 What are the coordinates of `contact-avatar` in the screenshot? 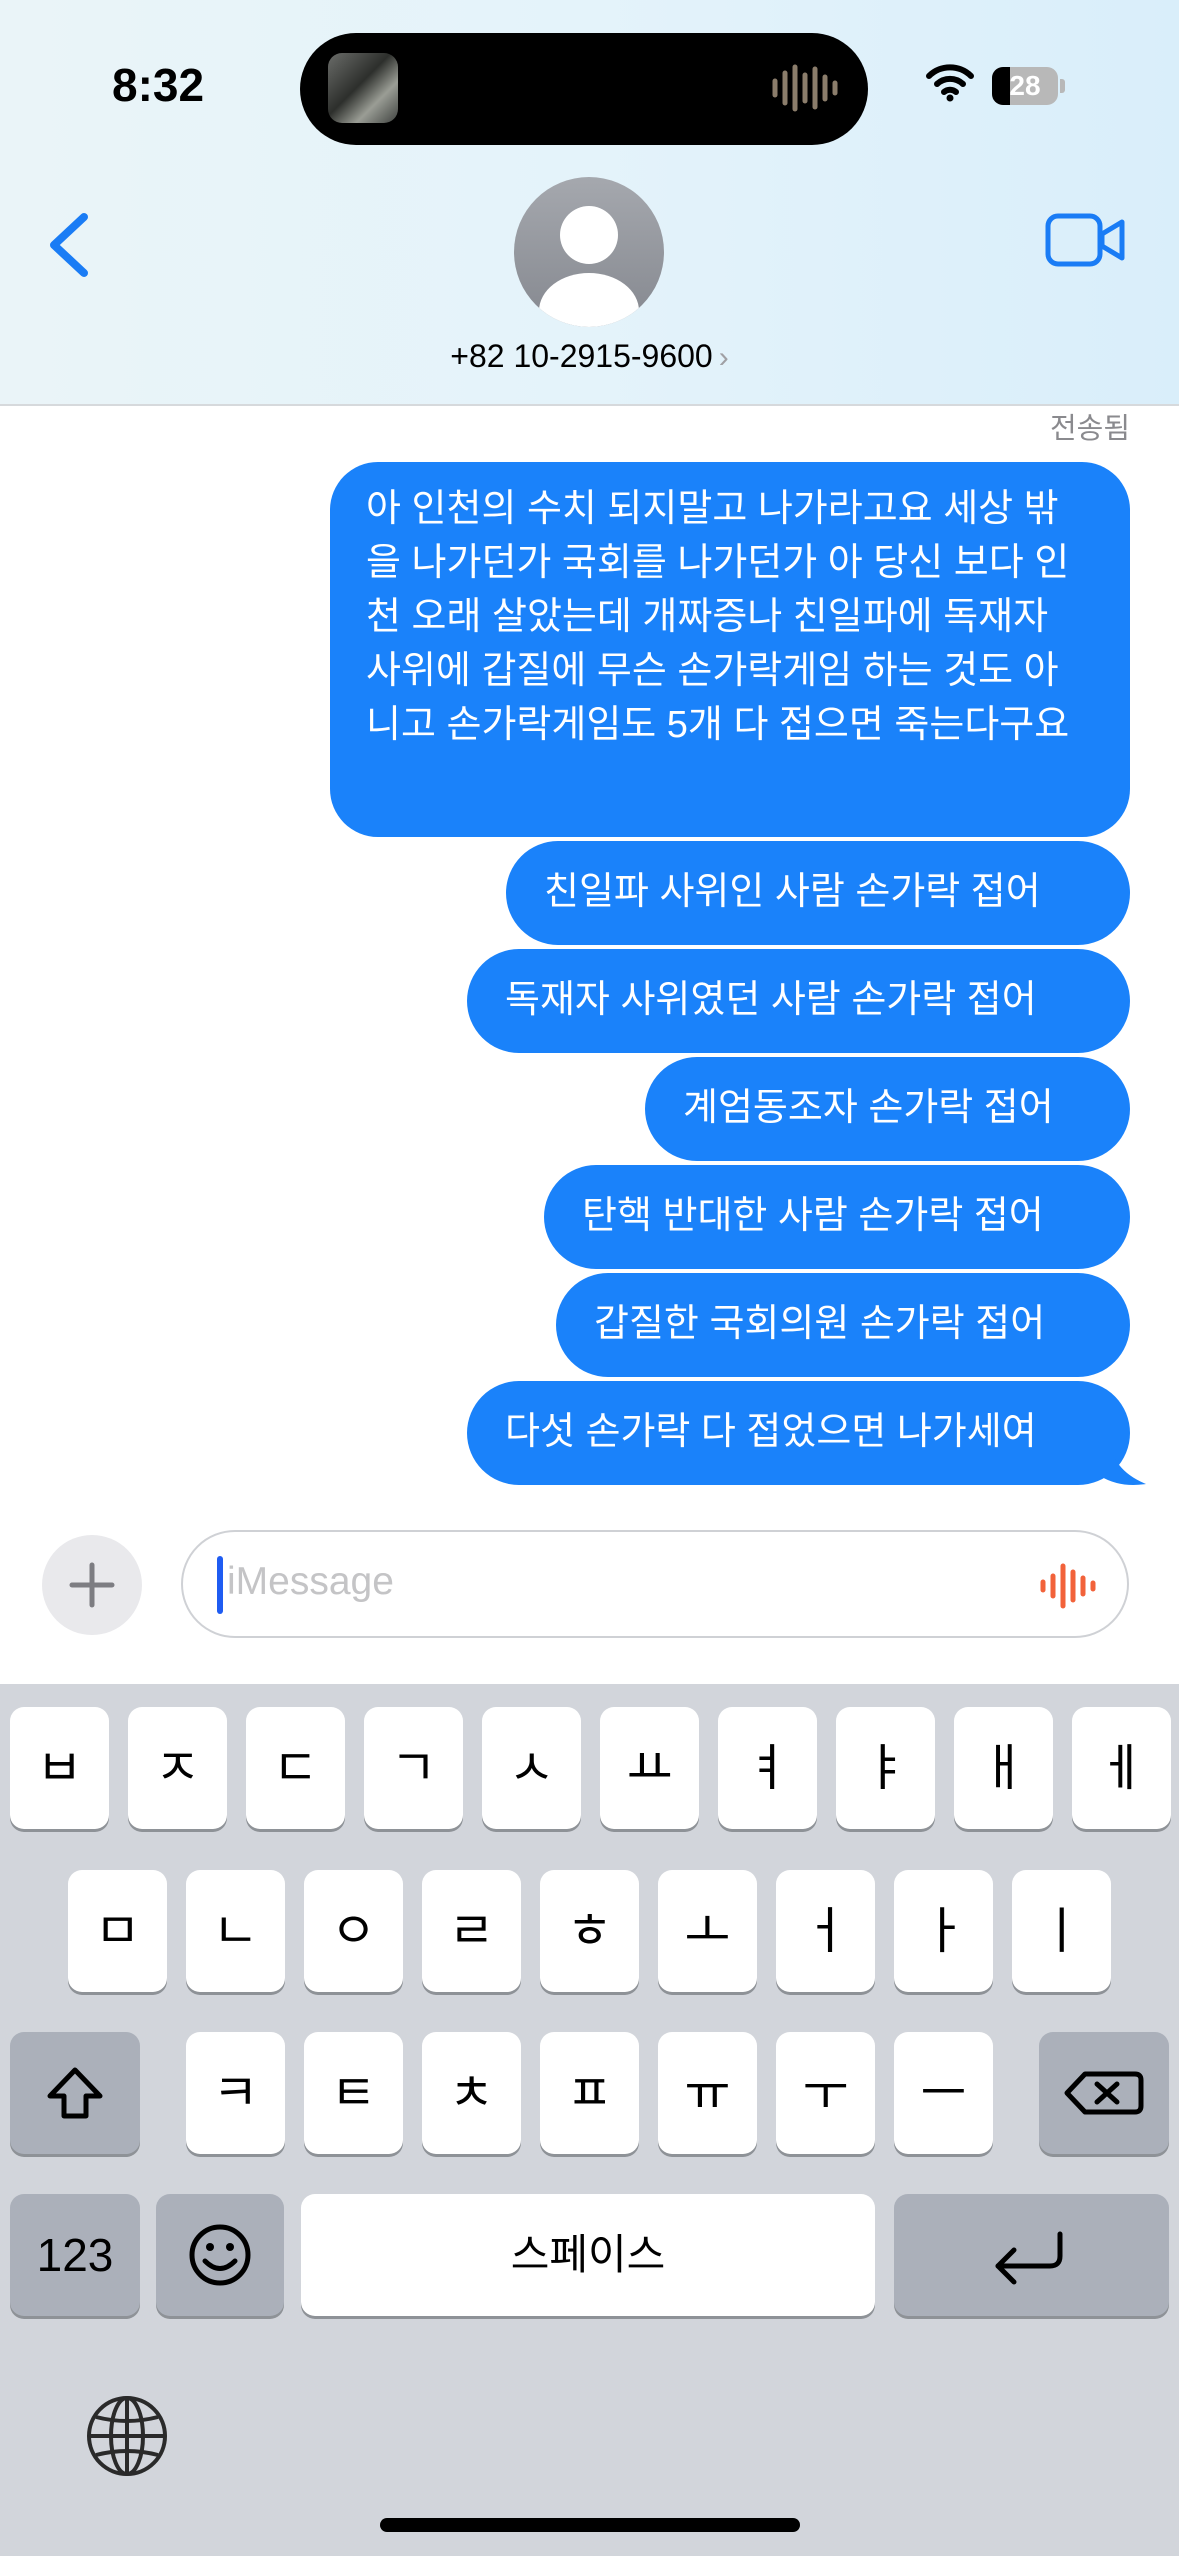 It's located at (589, 252).